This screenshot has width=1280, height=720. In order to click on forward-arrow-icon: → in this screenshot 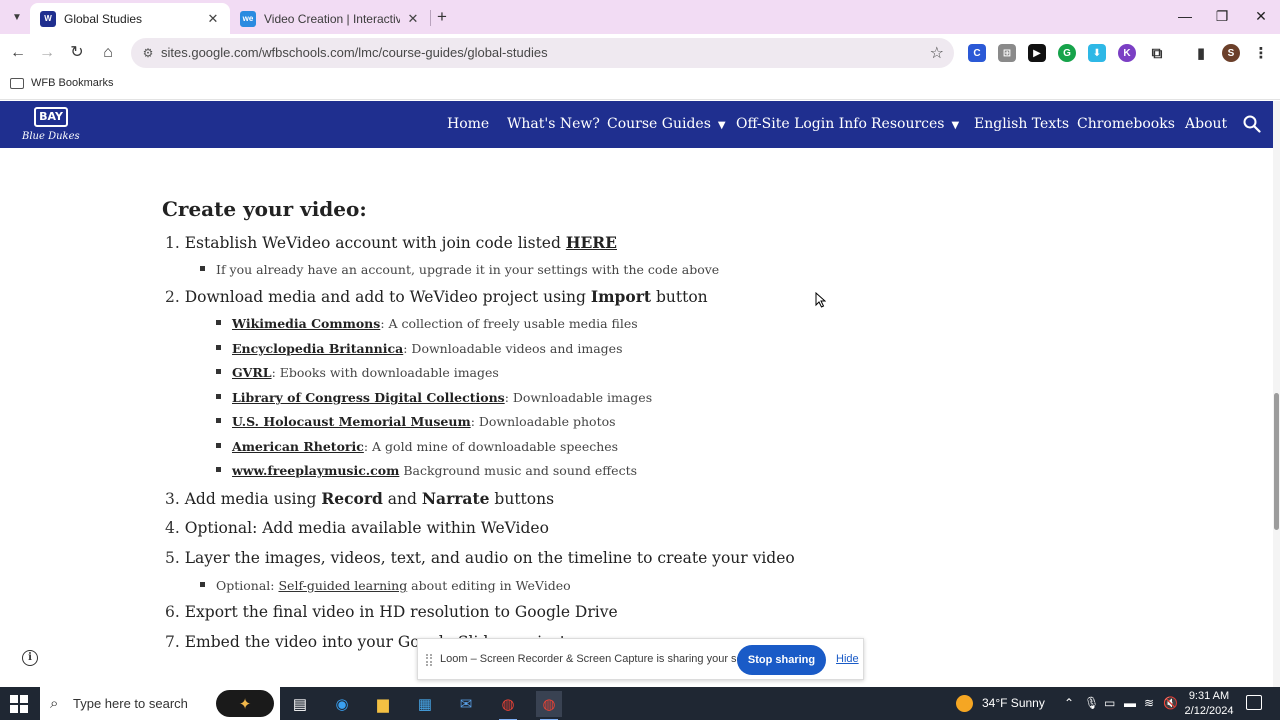, I will do `click(47, 53)`.